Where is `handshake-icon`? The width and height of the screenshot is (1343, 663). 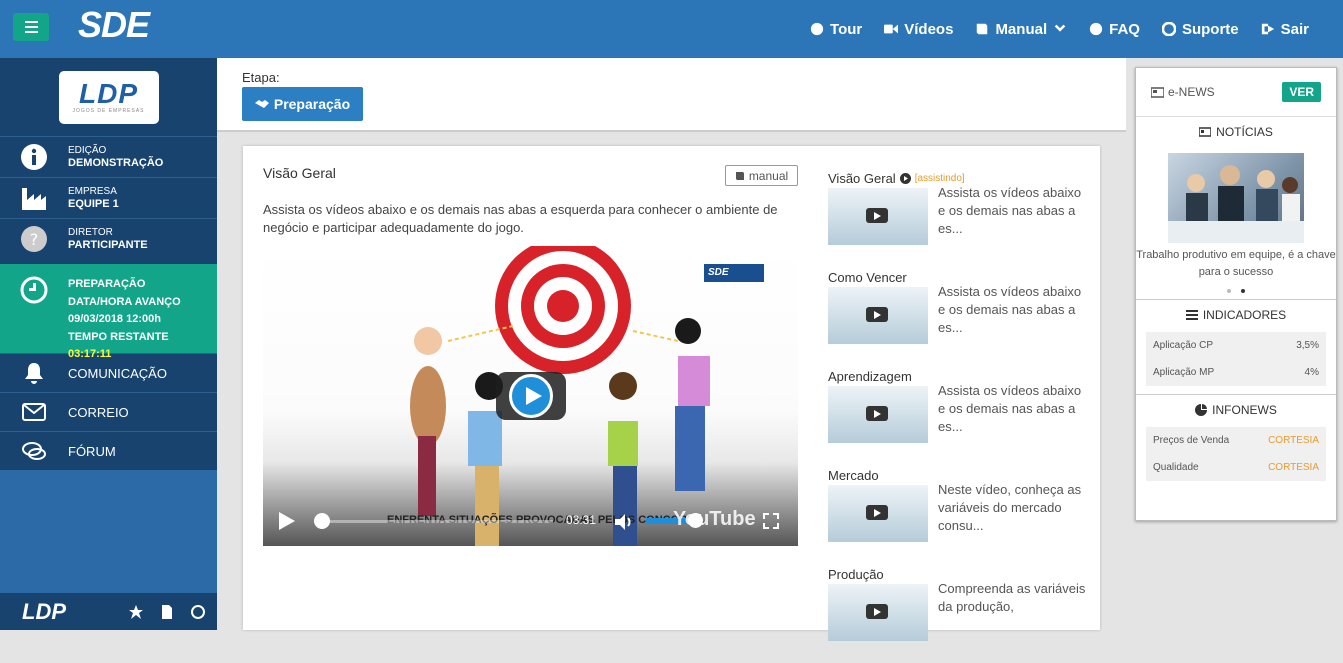 handshake-icon is located at coordinates (261, 104).